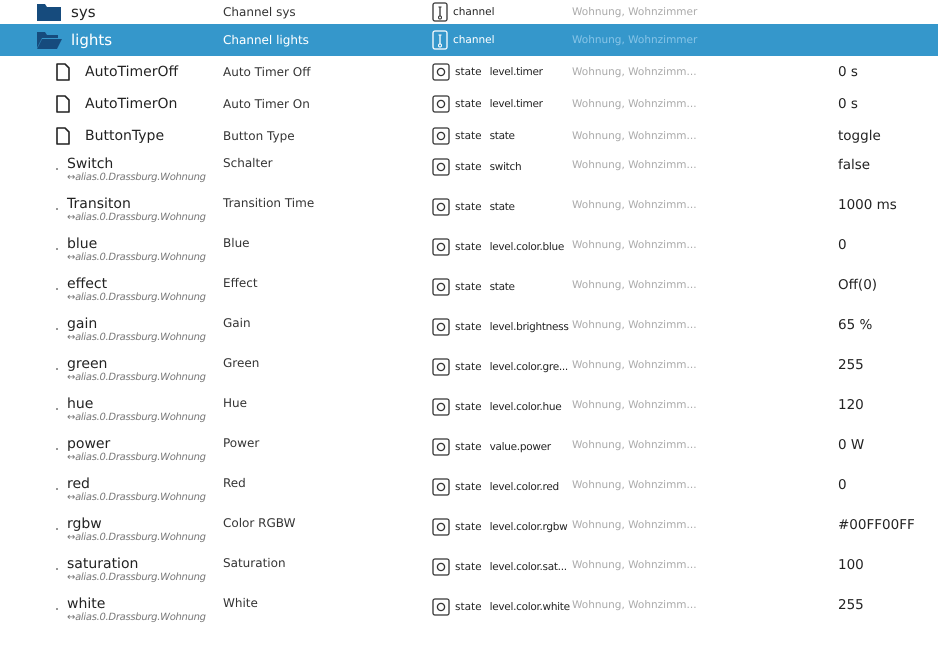 Image resolution: width=938 pixels, height=654 pixels. I want to click on object-value: Off(0), so click(858, 284).